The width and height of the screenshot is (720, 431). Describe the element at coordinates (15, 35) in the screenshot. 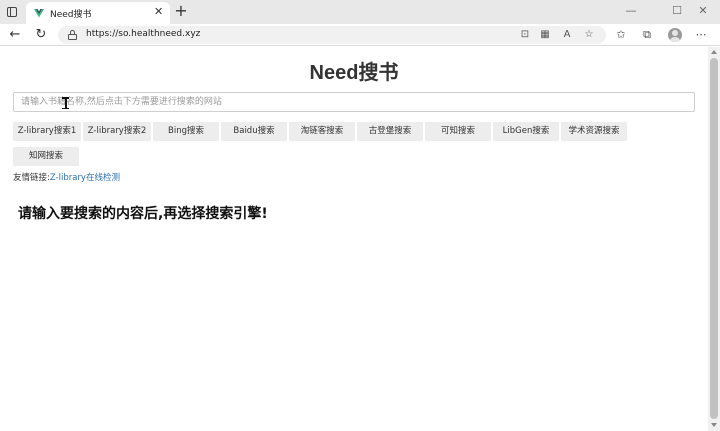

I see `back-arrow-icon: ←` at that location.